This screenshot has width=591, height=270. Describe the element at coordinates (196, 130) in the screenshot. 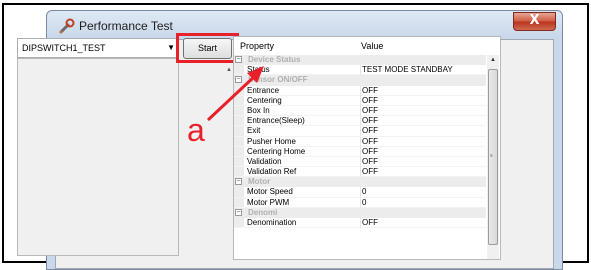

I see `annotation-label: a` at that location.